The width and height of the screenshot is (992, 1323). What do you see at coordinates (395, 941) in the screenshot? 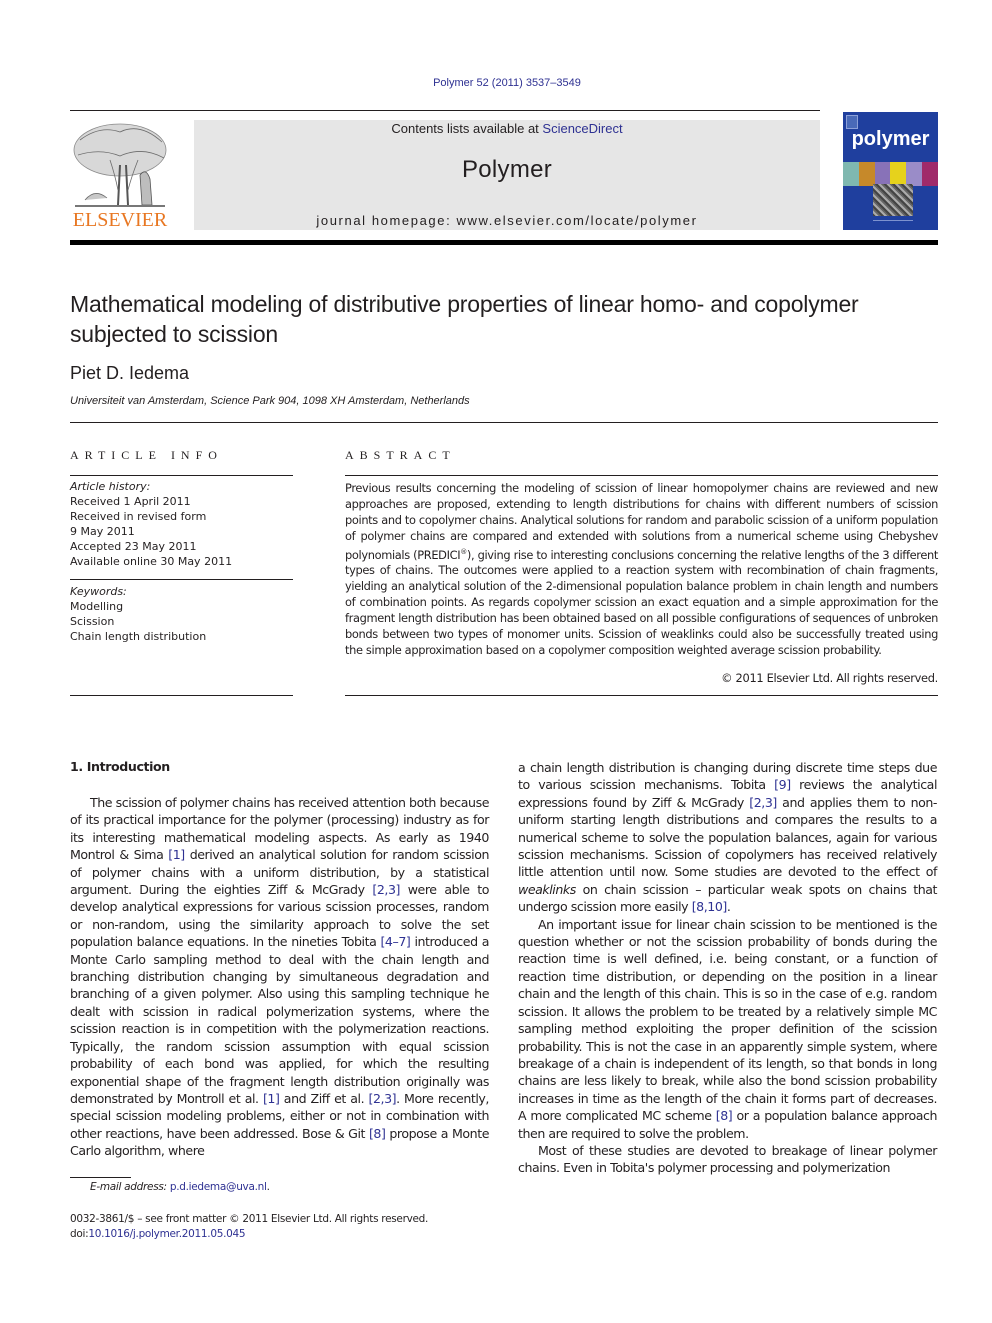
I see `reference-link: [4–7]` at bounding box center [395, 941].